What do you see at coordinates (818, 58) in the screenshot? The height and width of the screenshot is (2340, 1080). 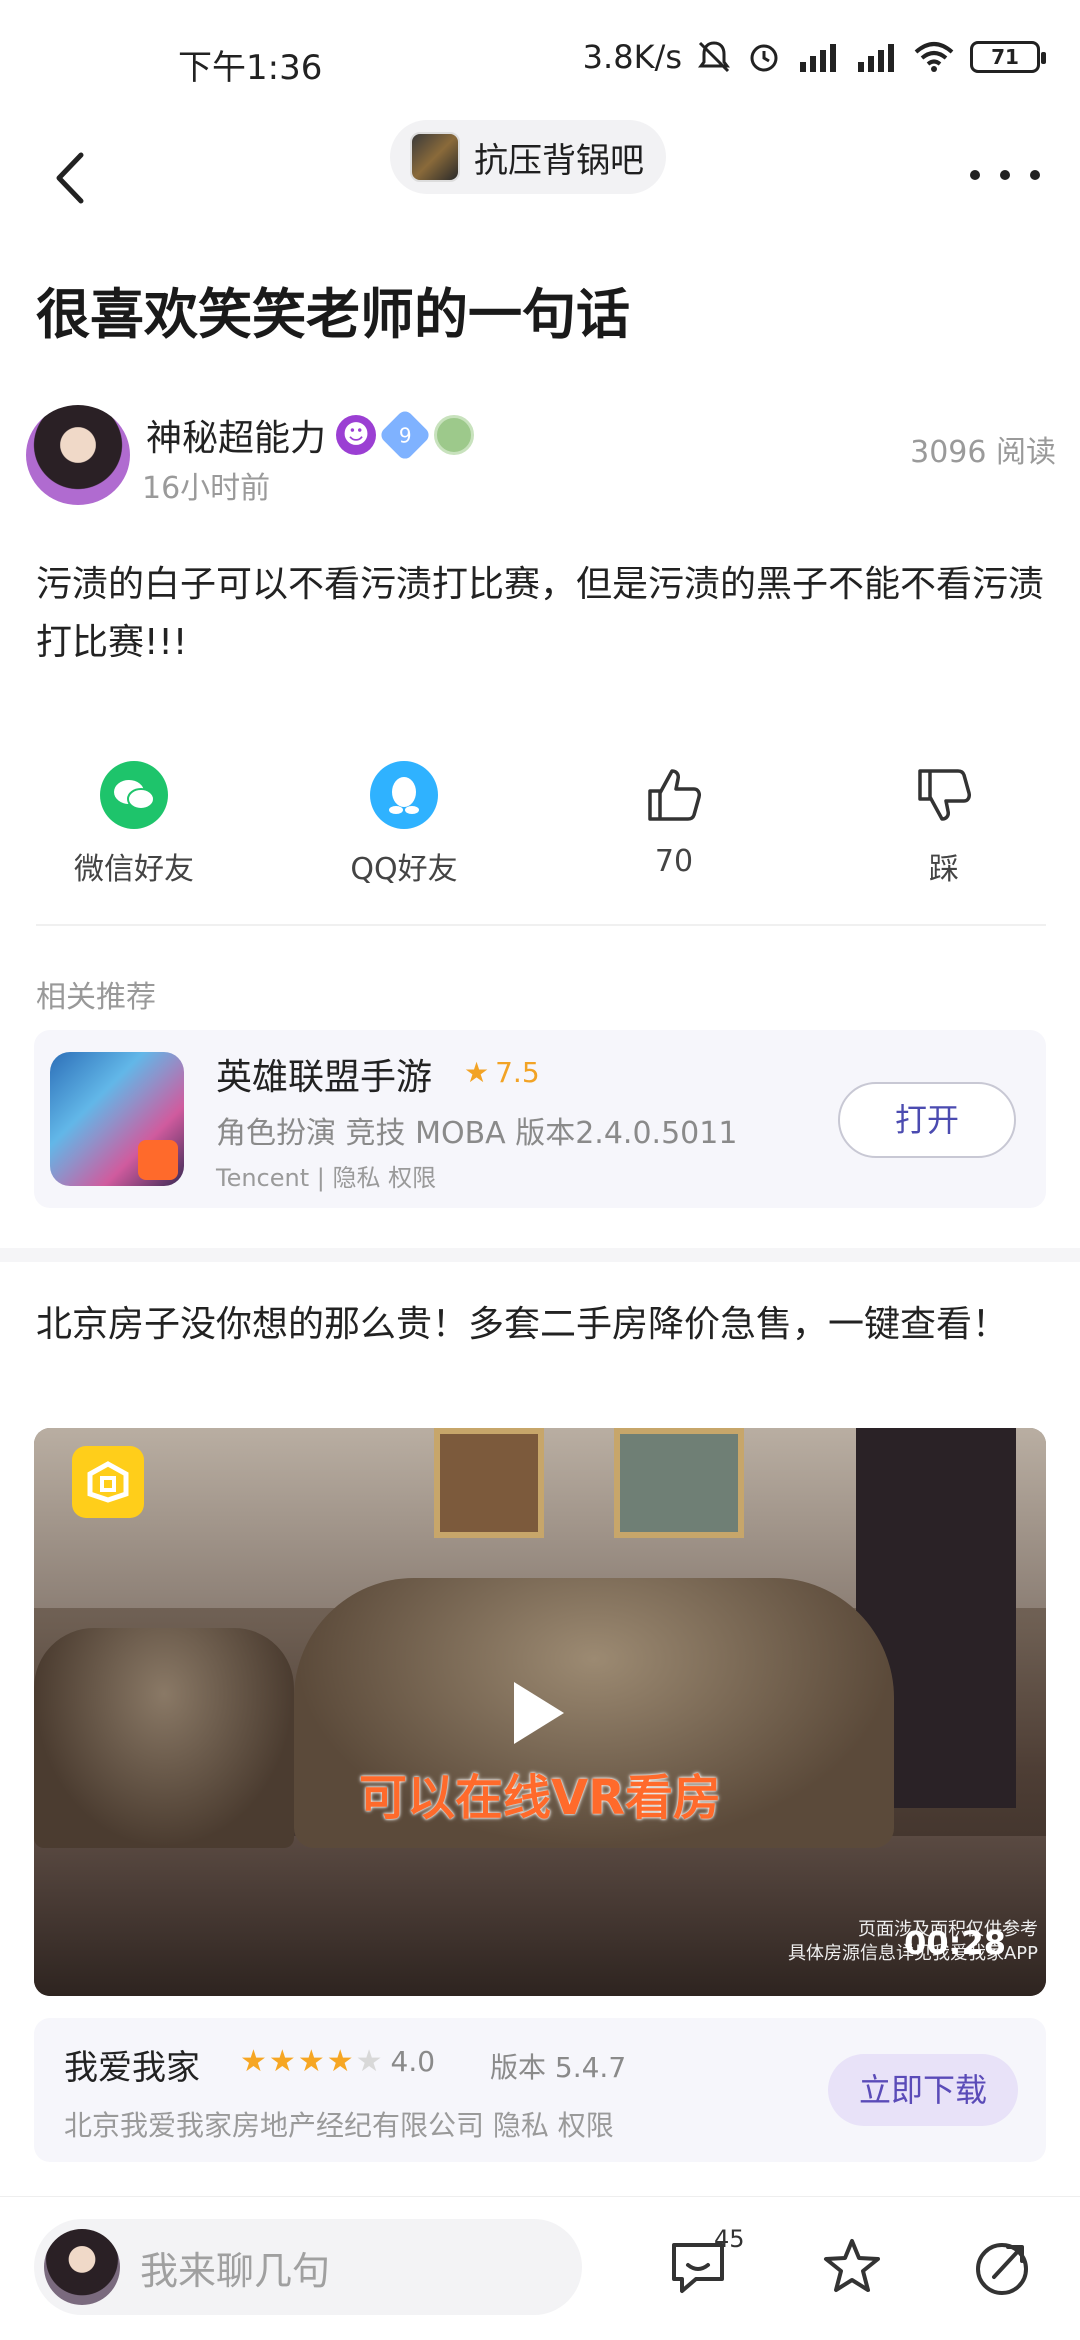 I see `signal-icon` at bounding box center [818, 58].